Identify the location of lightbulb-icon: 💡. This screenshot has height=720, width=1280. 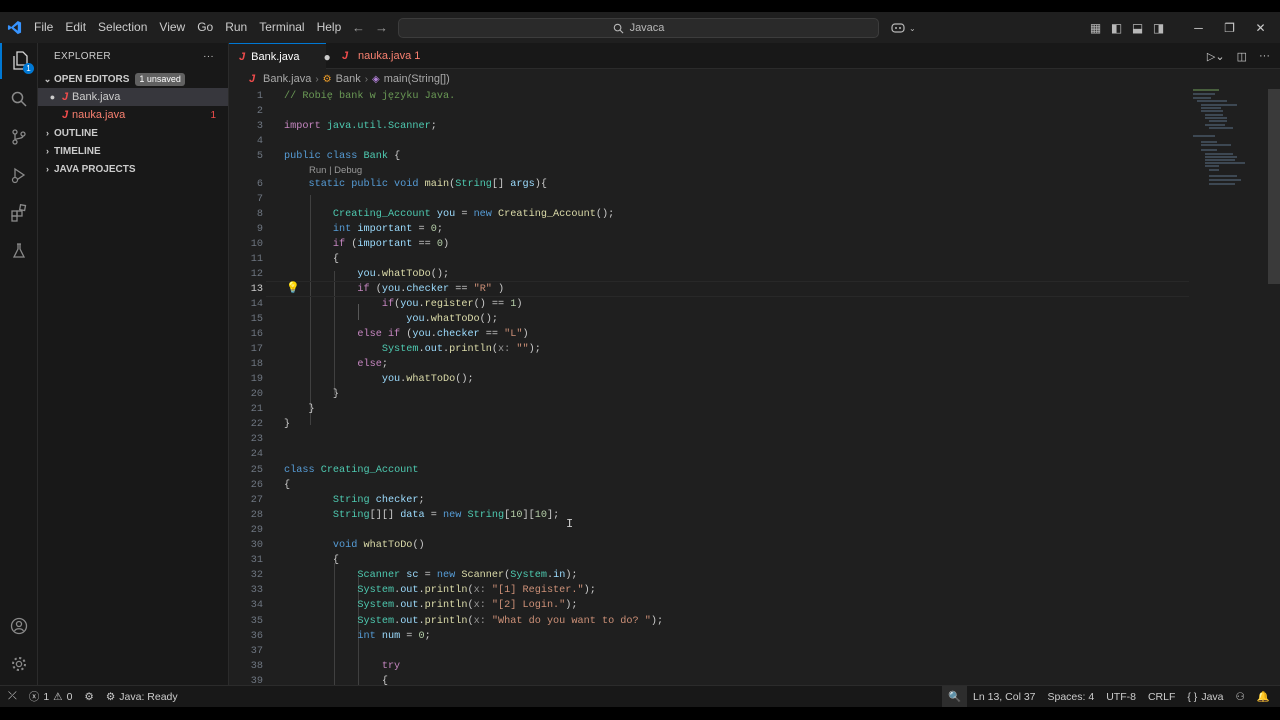
(293, 287).